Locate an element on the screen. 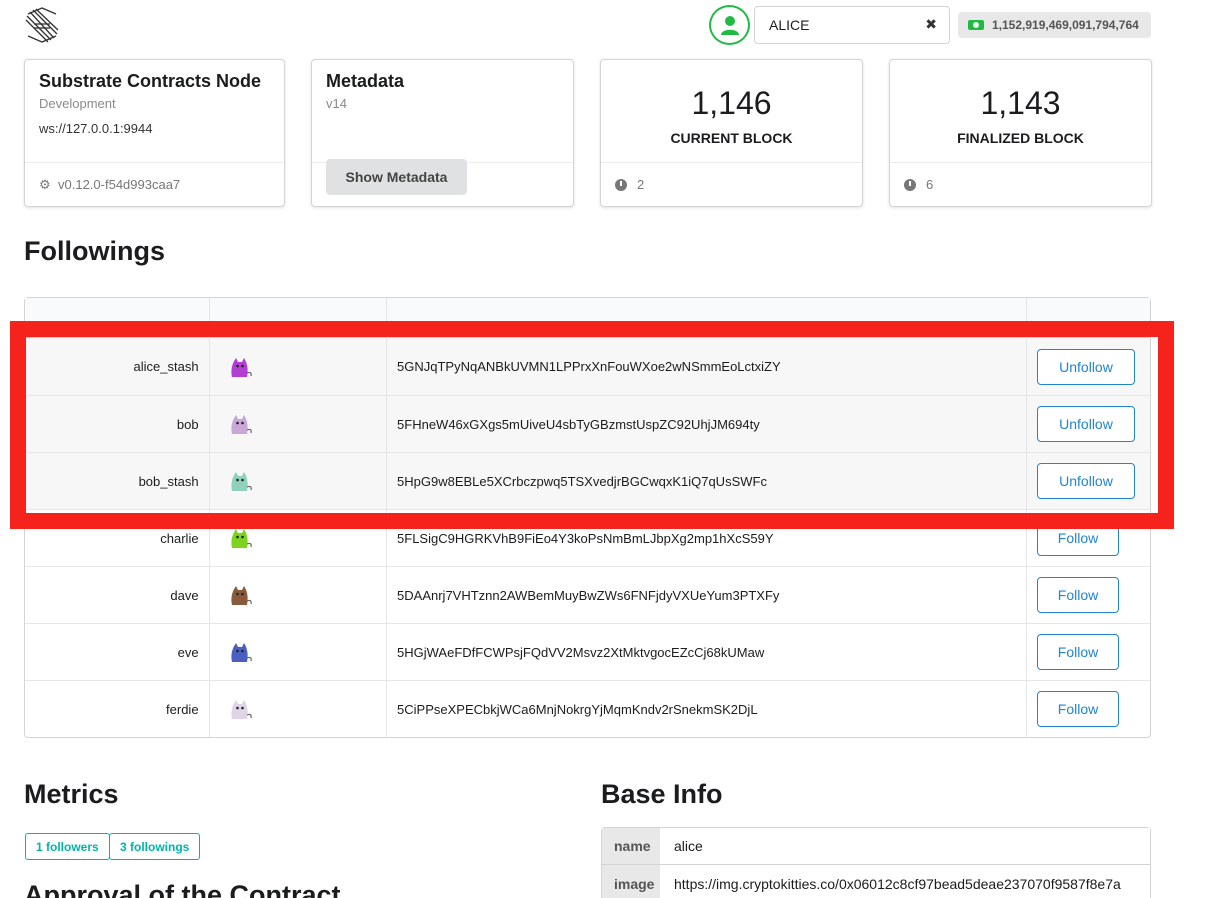 The width and height of the screenshot is (1213, 898). finalized-block-timer-row: 6 is located at coordinates (1020, 184).